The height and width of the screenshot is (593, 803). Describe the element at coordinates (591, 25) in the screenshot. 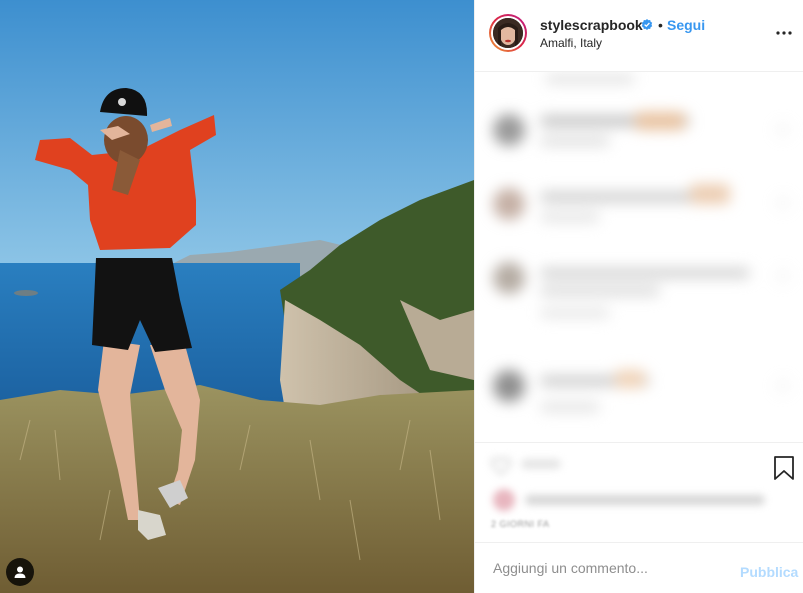

I see `username-link: stylescrapbook` at that location.